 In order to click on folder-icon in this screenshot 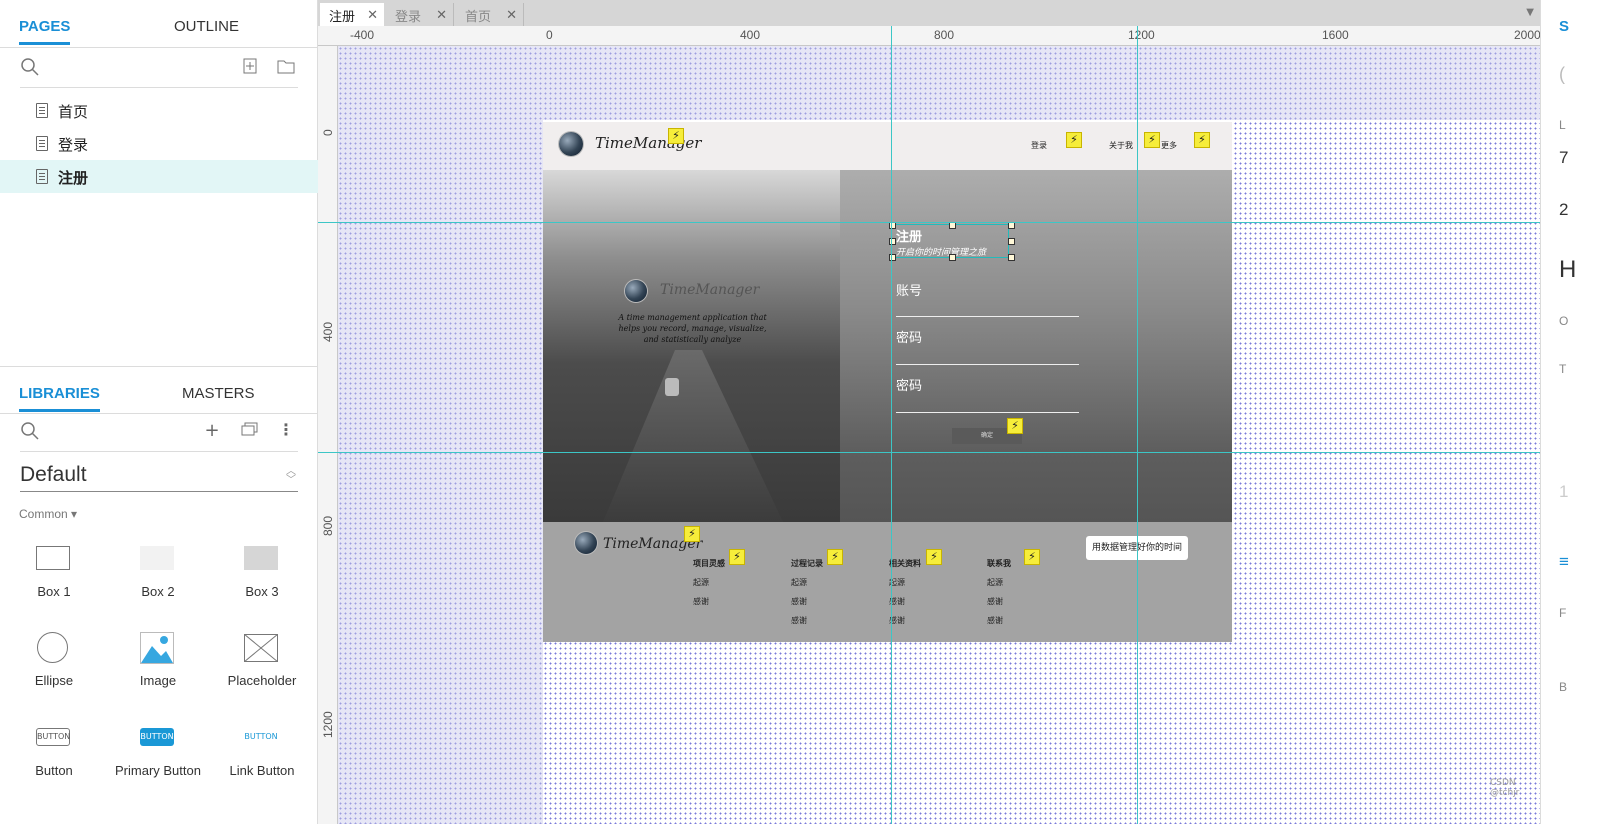, I will do `click(286, 68)`.